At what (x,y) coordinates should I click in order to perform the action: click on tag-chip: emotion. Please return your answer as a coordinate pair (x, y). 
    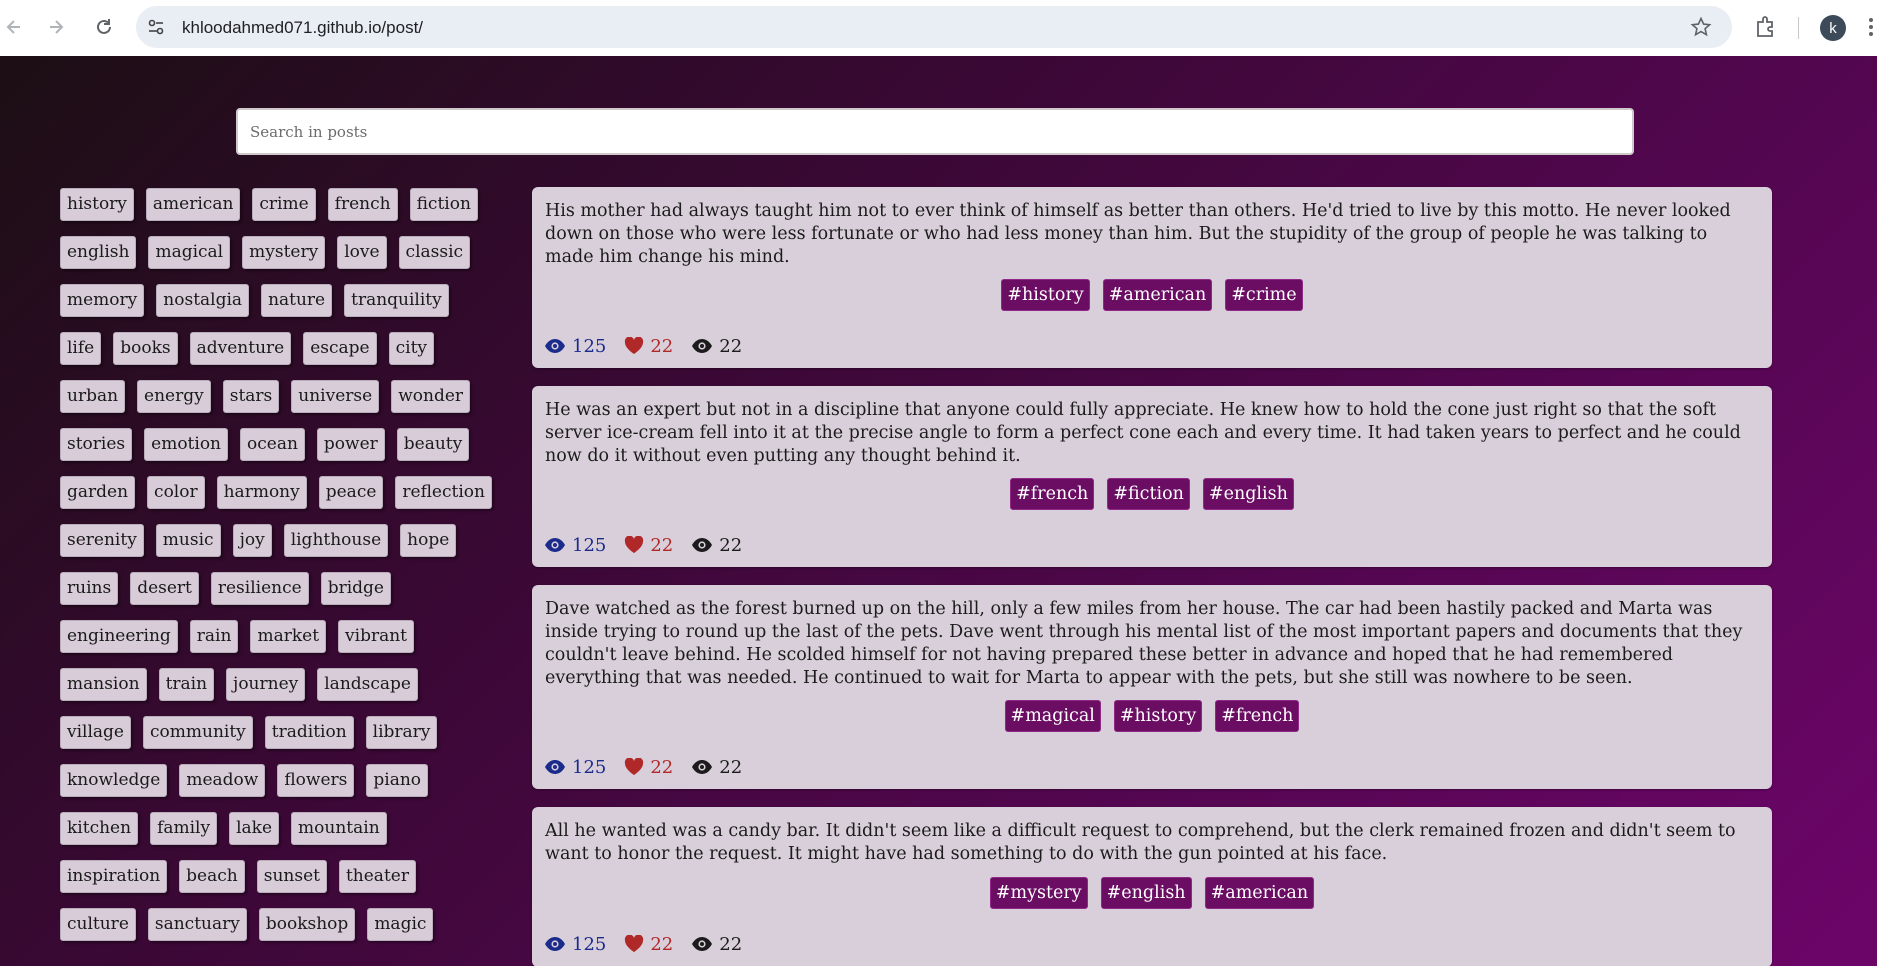
    Looking at the image, I should click on (186, 444).